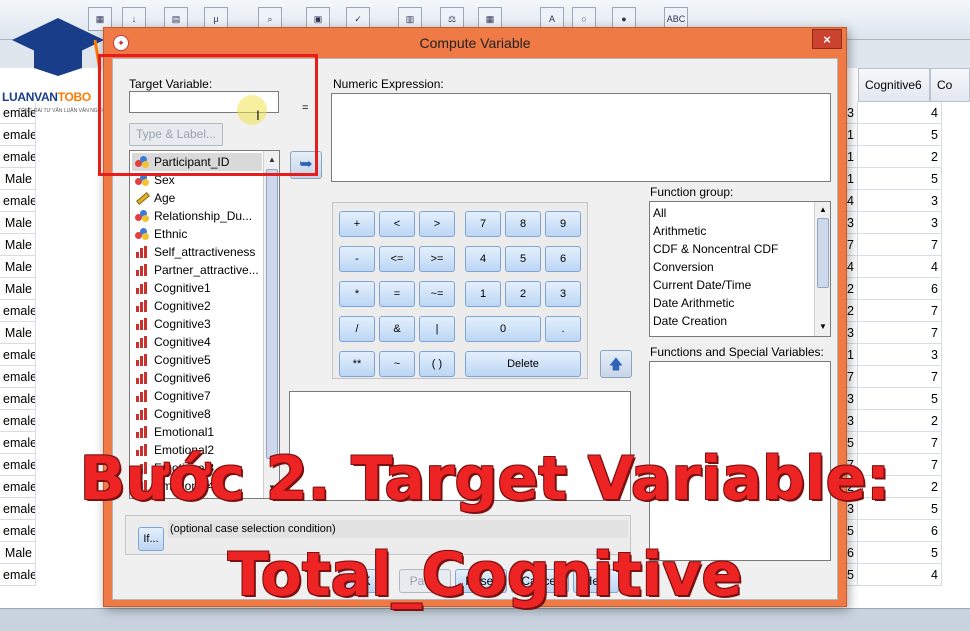  I want to click on variable-item: Cognitive4, so click(197, 342).